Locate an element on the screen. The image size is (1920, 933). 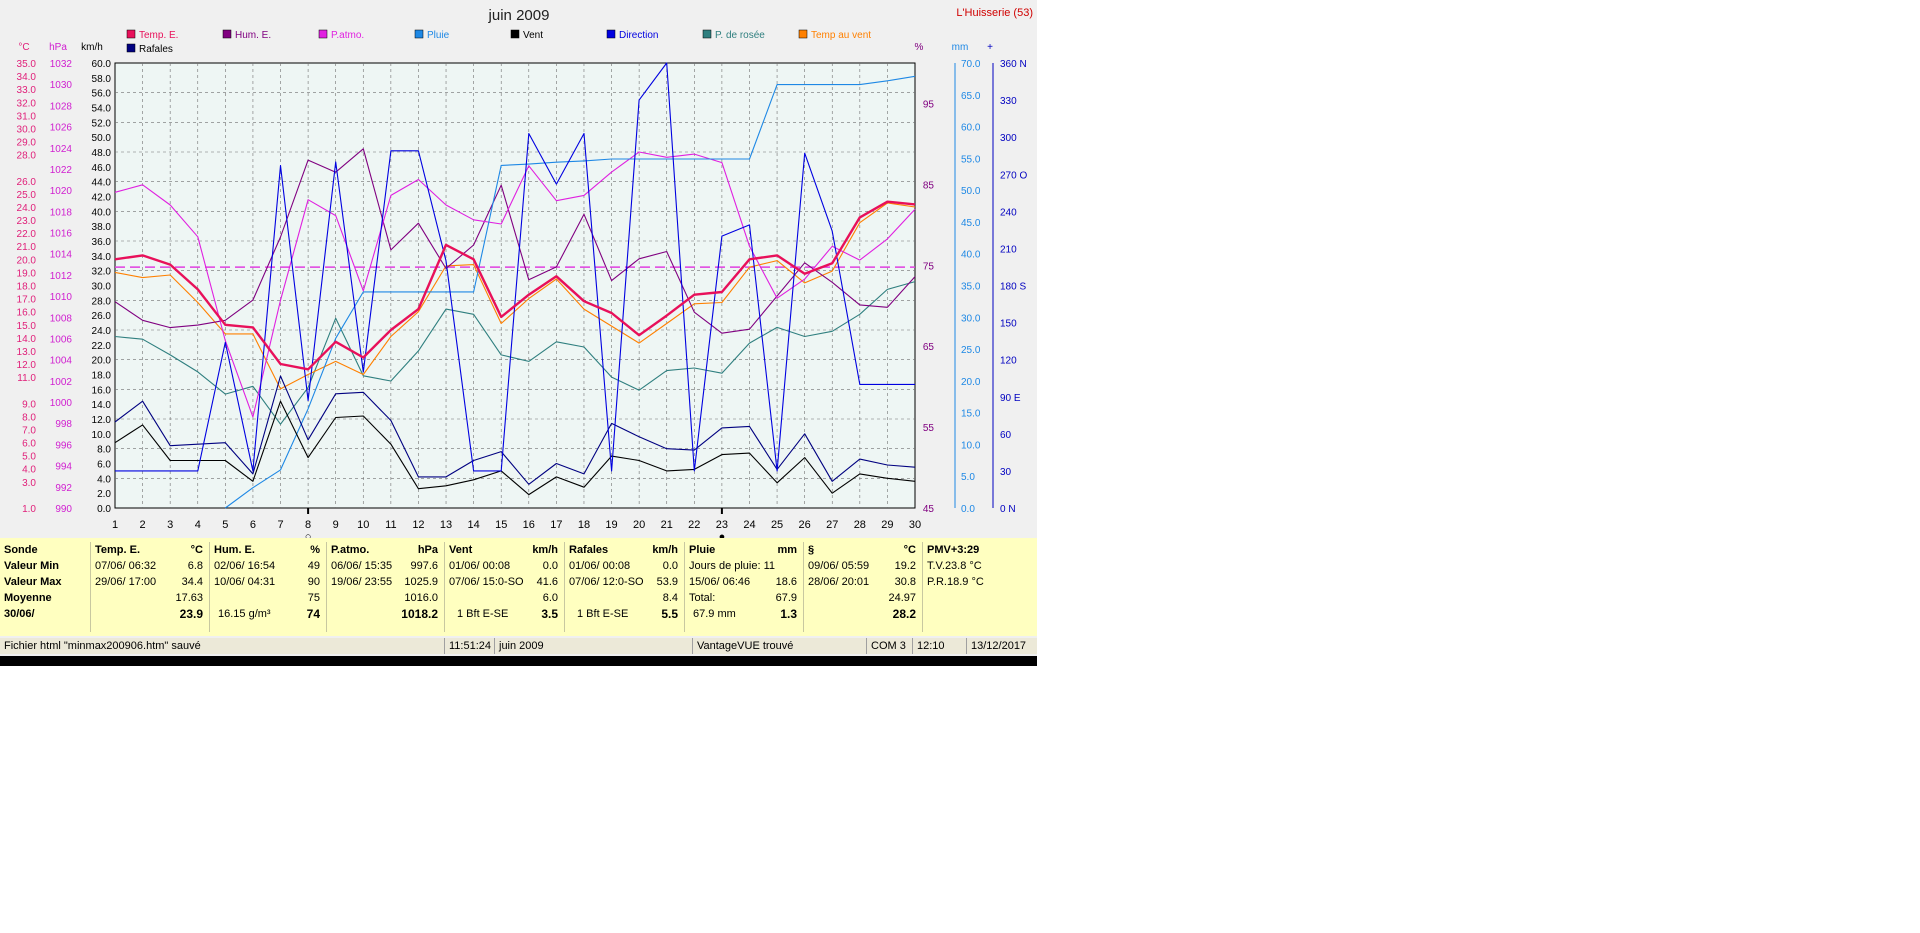
temp-title: Temp. E. is located at coordinates (118, 550).